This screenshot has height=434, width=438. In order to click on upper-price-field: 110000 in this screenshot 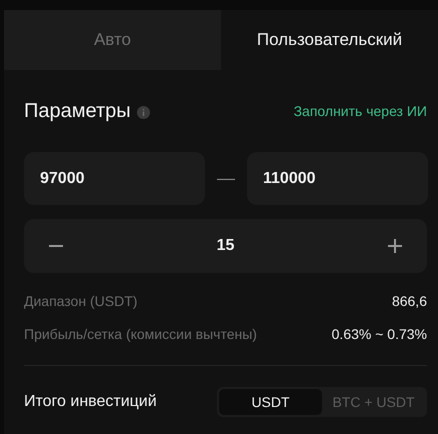, I will do `click(337, 178)`.